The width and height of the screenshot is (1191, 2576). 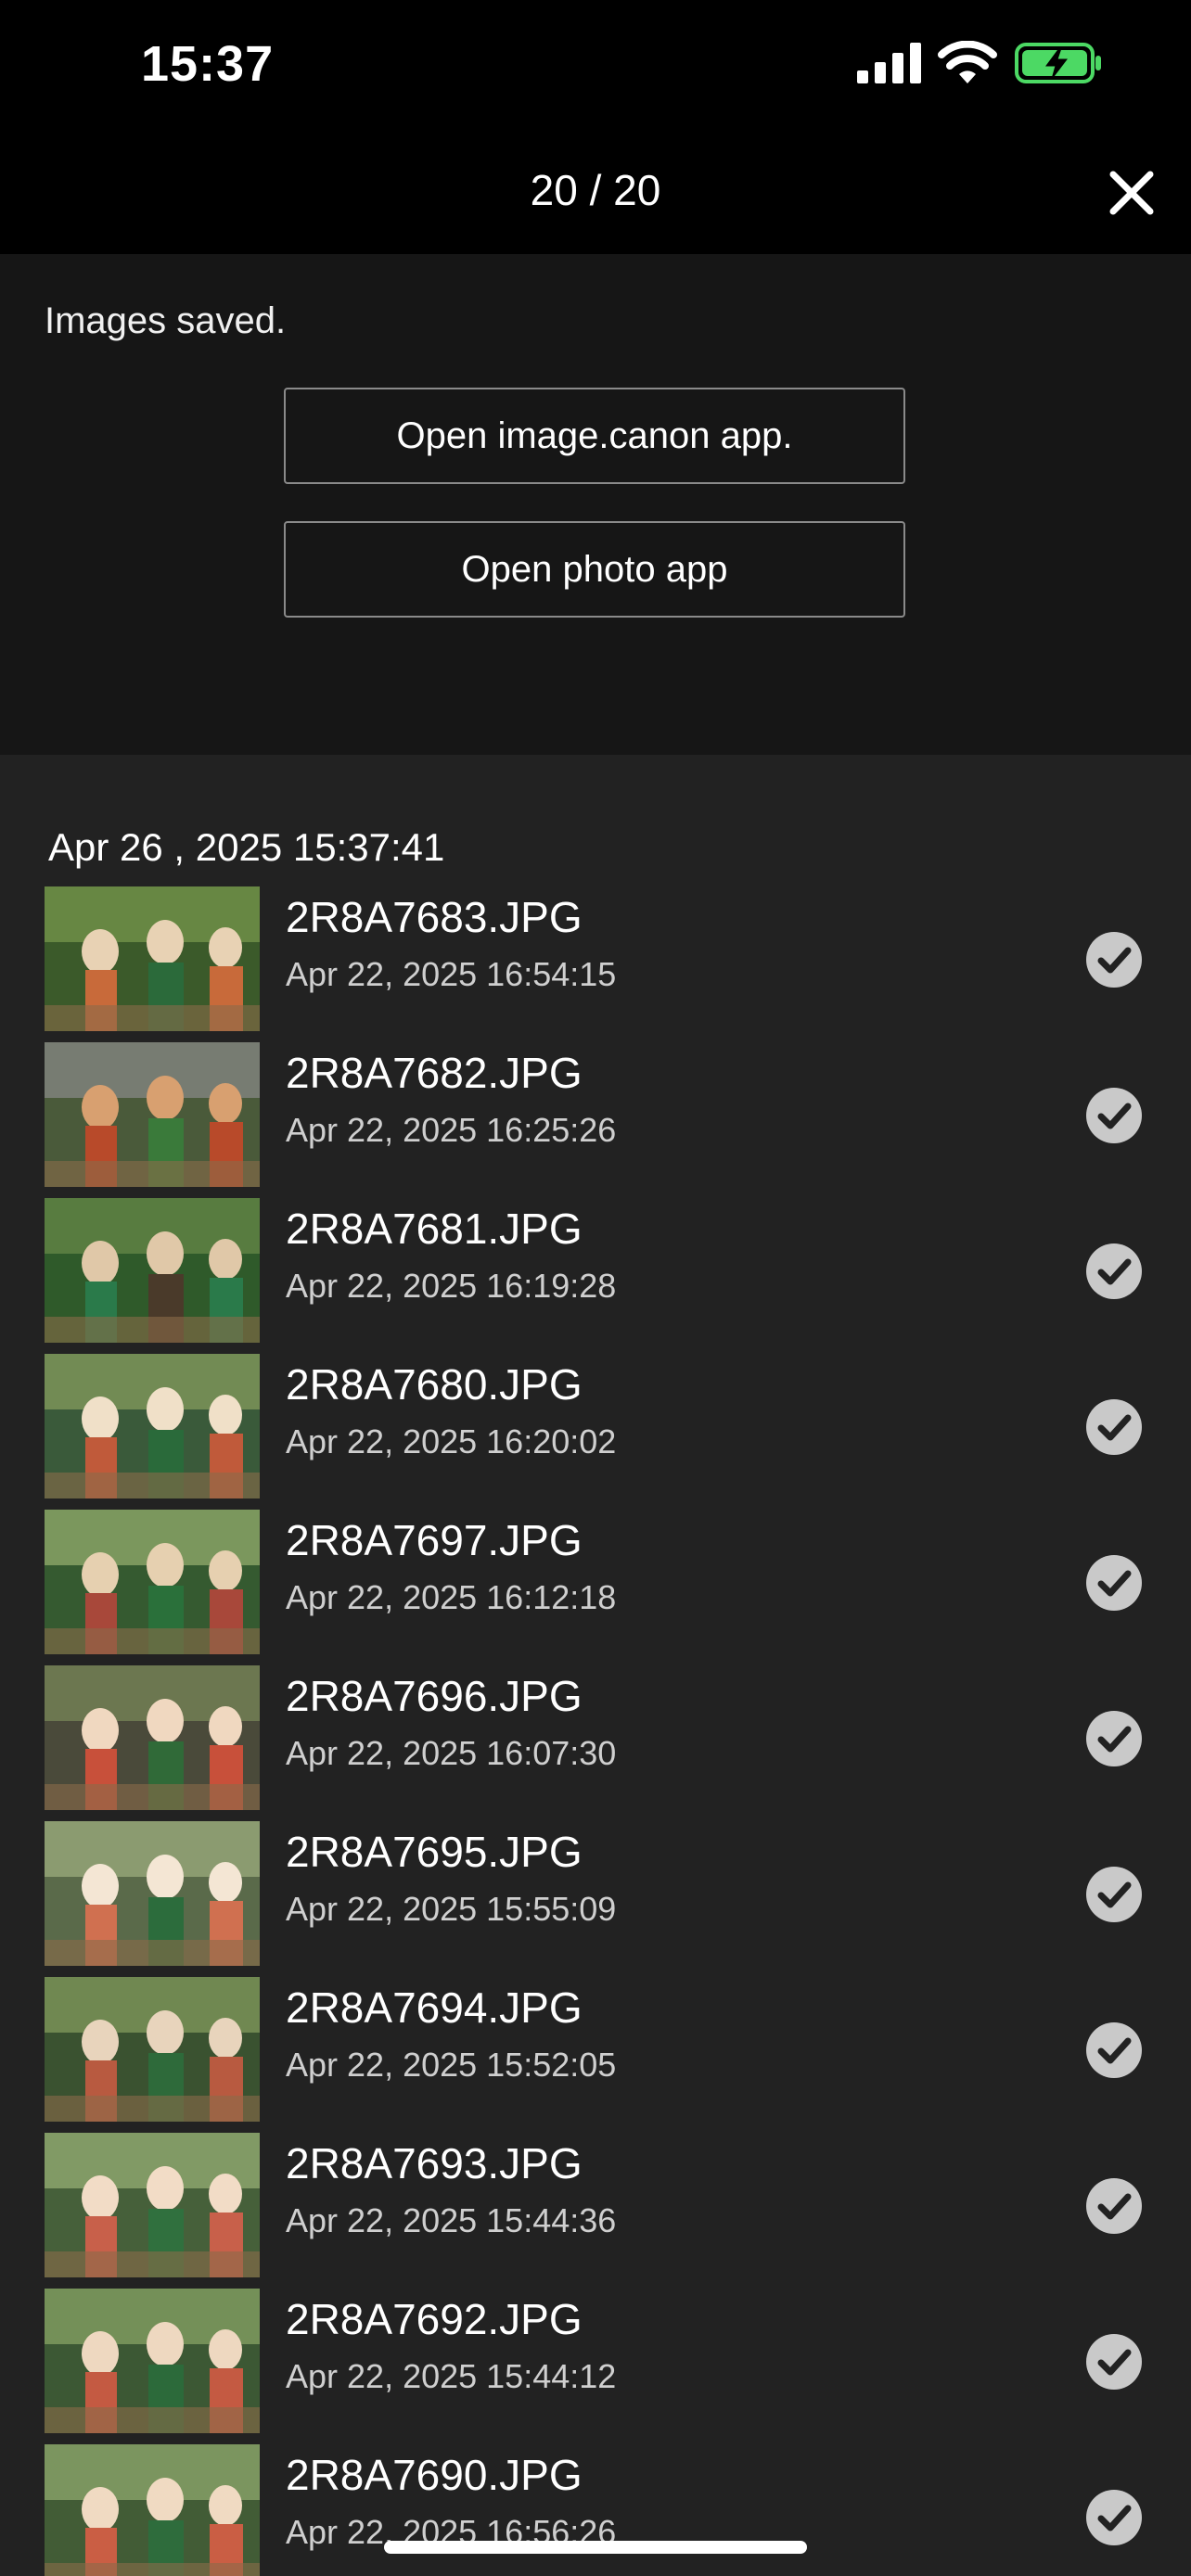 I want to click on file-name: 2R8A7681.JPG, so click(x=434, y=1229).